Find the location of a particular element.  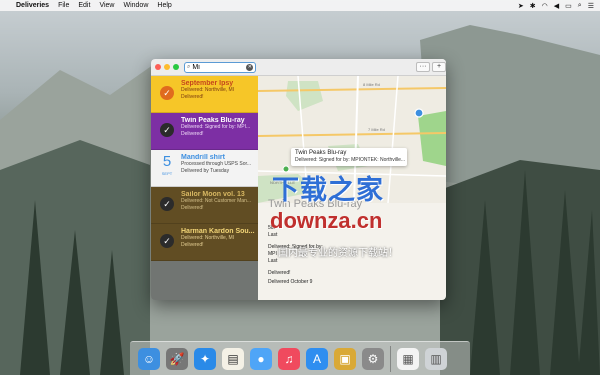

menu-view: View is located at coordinates (106, 5).